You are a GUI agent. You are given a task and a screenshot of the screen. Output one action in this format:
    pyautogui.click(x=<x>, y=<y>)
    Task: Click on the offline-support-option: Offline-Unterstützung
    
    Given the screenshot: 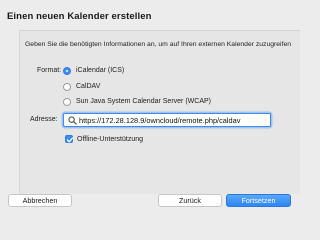 What is the action you would take?
    pyautogui.click(x=104, y=139)
    